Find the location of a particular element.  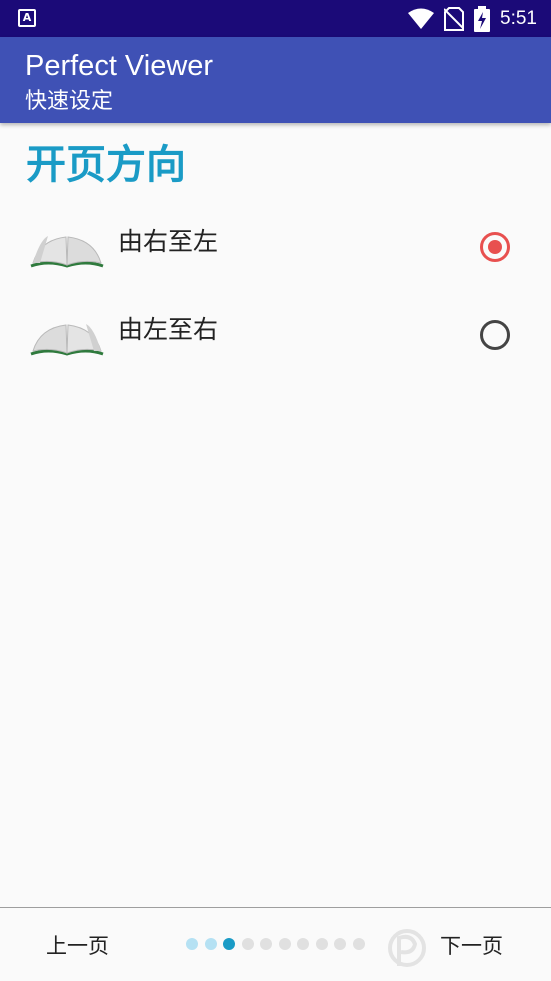

battery-charging-icon is located at coordinates (482, 18).